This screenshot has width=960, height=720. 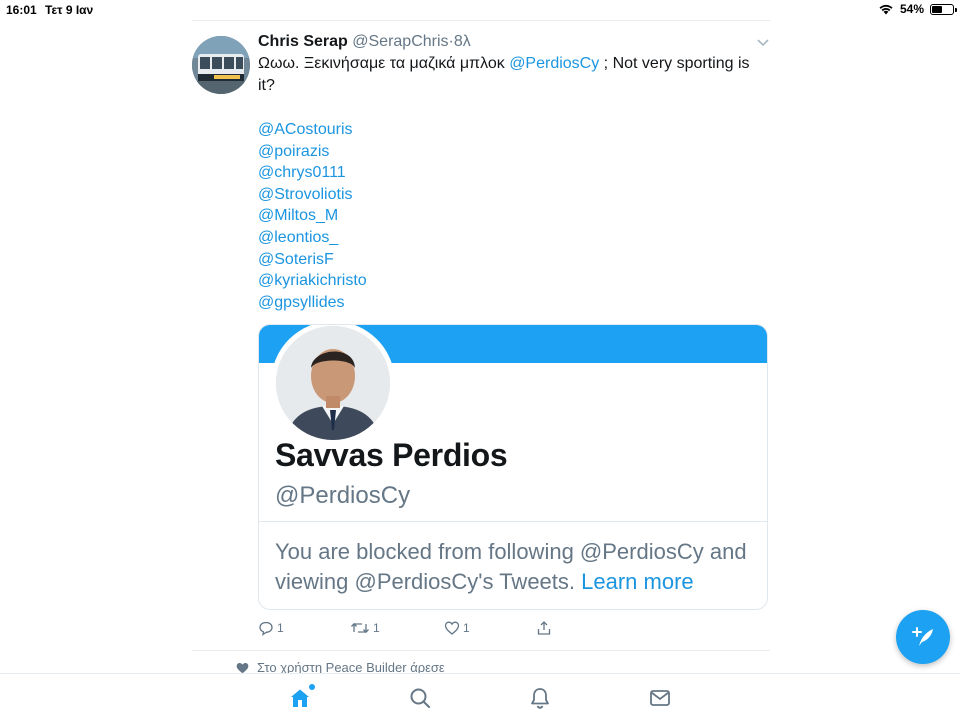 I want to click on bottom-tab-bar, so click(x=480, y=696).